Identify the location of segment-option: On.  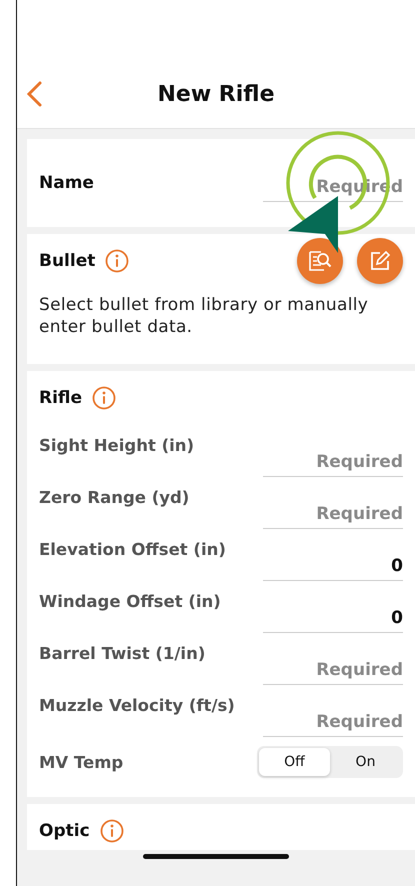
(365, 762).